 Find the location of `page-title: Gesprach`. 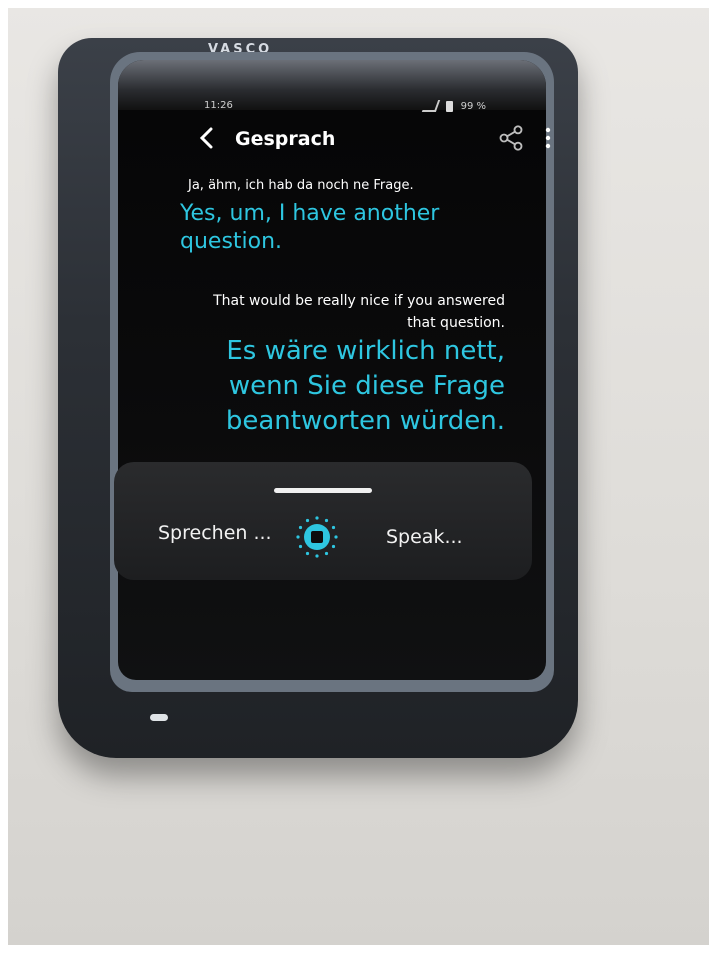

page-title: Gesprach is located at coordinates (285, 139).